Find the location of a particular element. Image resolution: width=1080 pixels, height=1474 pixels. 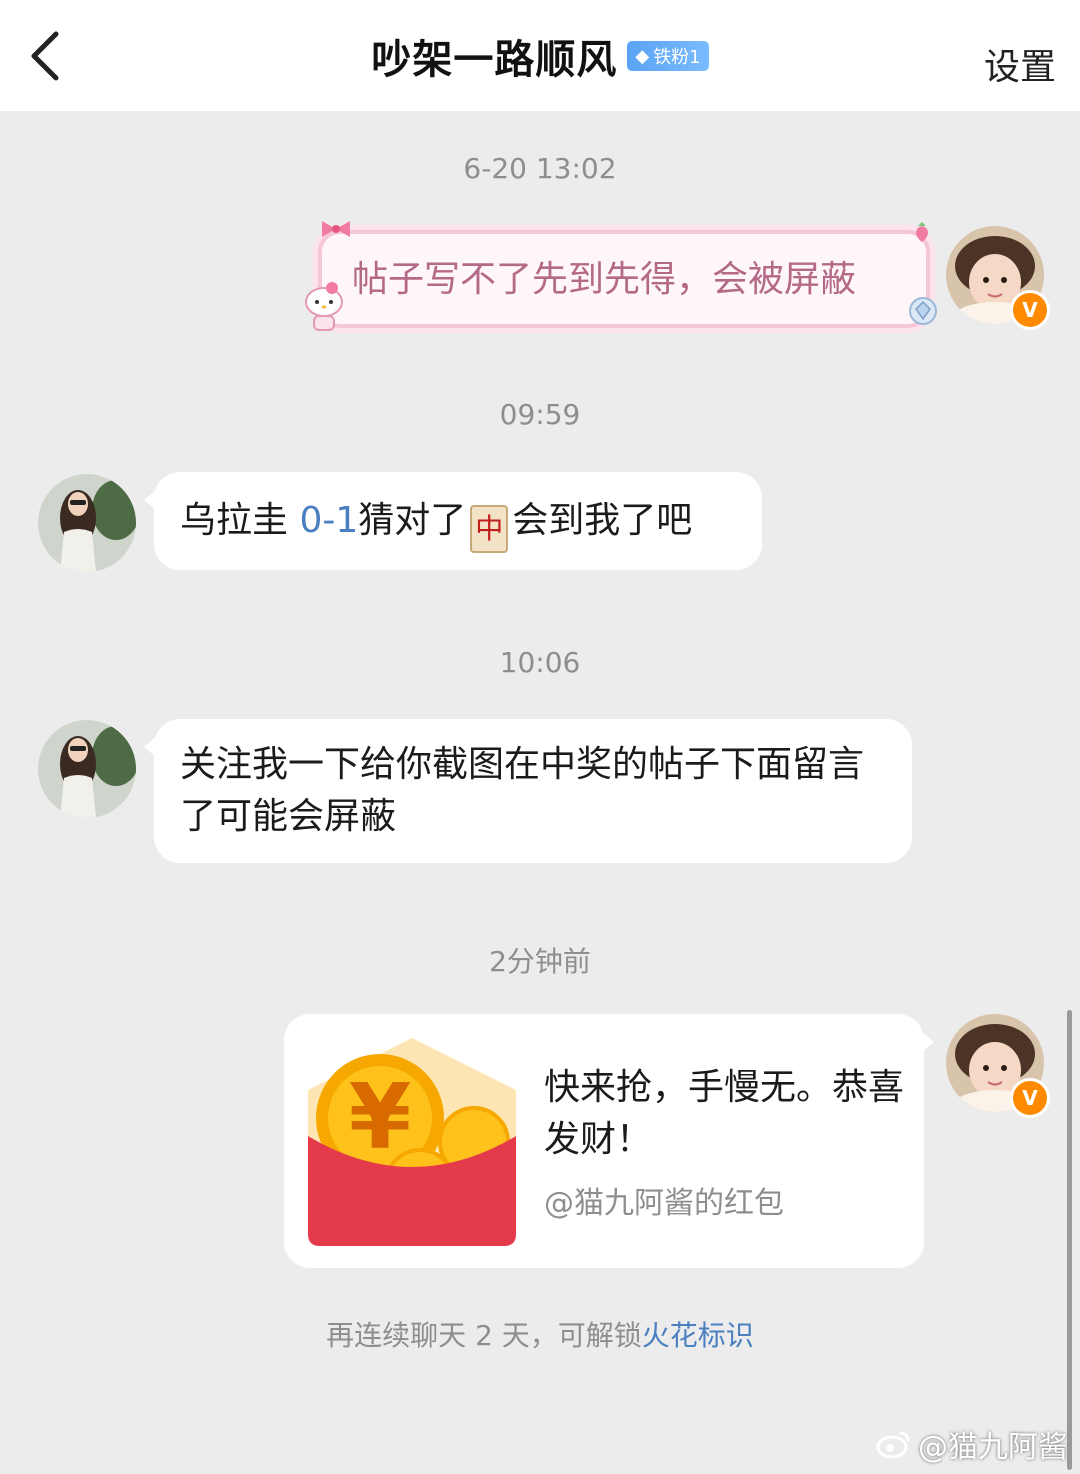

timestamp: 2分钟前 is located at coordinates (540, 961).